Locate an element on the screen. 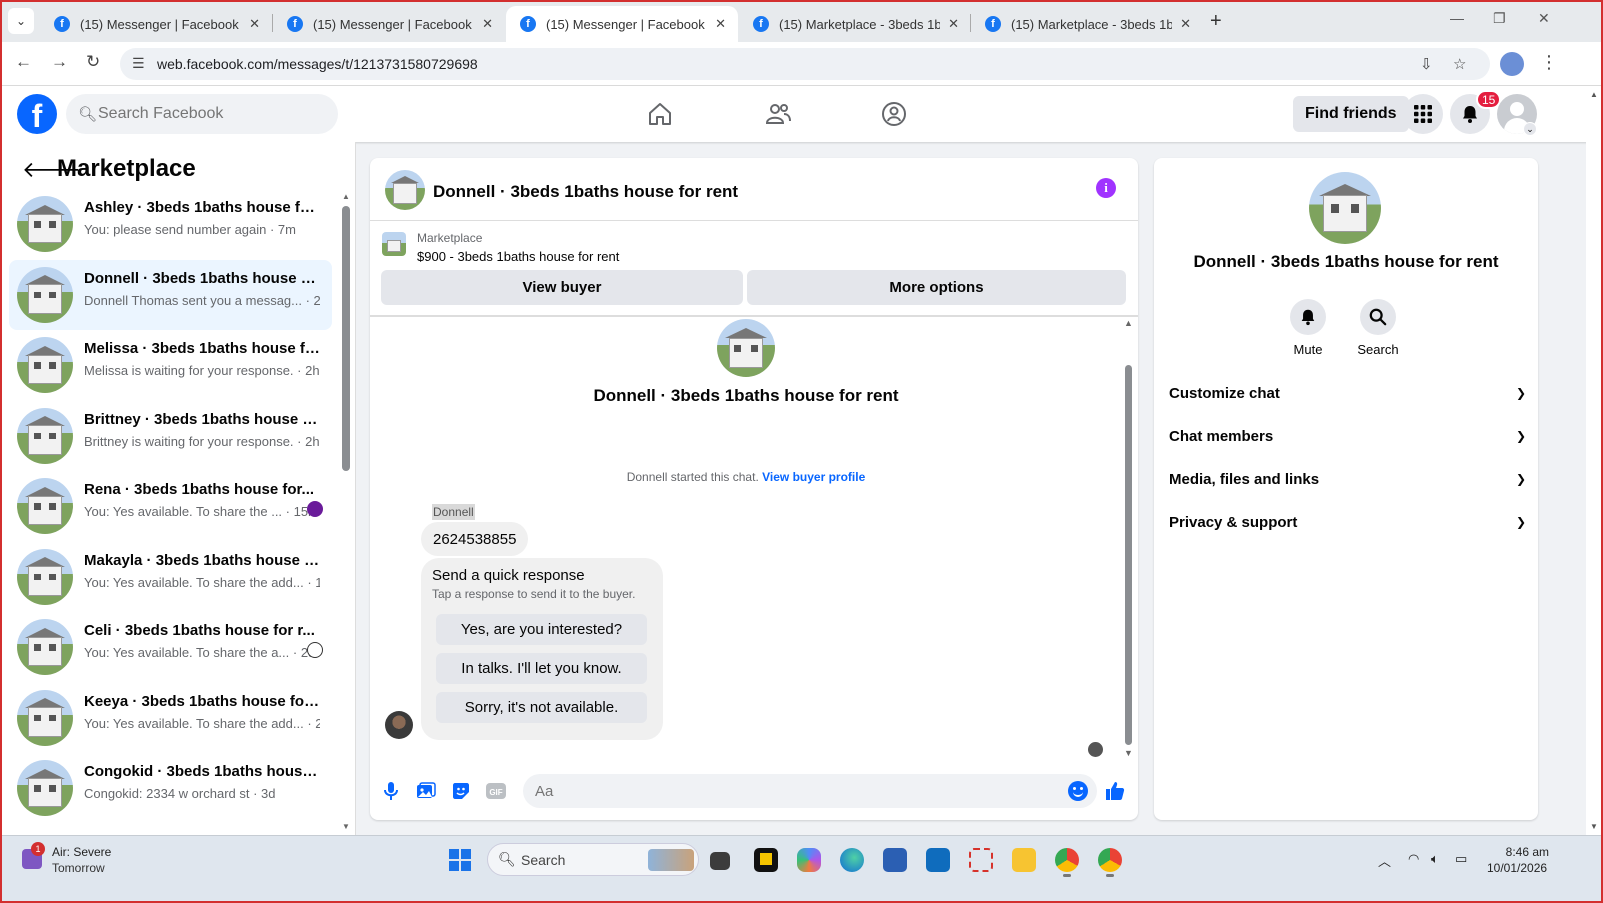 Image resolution: width=1603 pixels, height=903 pixels. sender-avatar is located at coordinates (399, 725).